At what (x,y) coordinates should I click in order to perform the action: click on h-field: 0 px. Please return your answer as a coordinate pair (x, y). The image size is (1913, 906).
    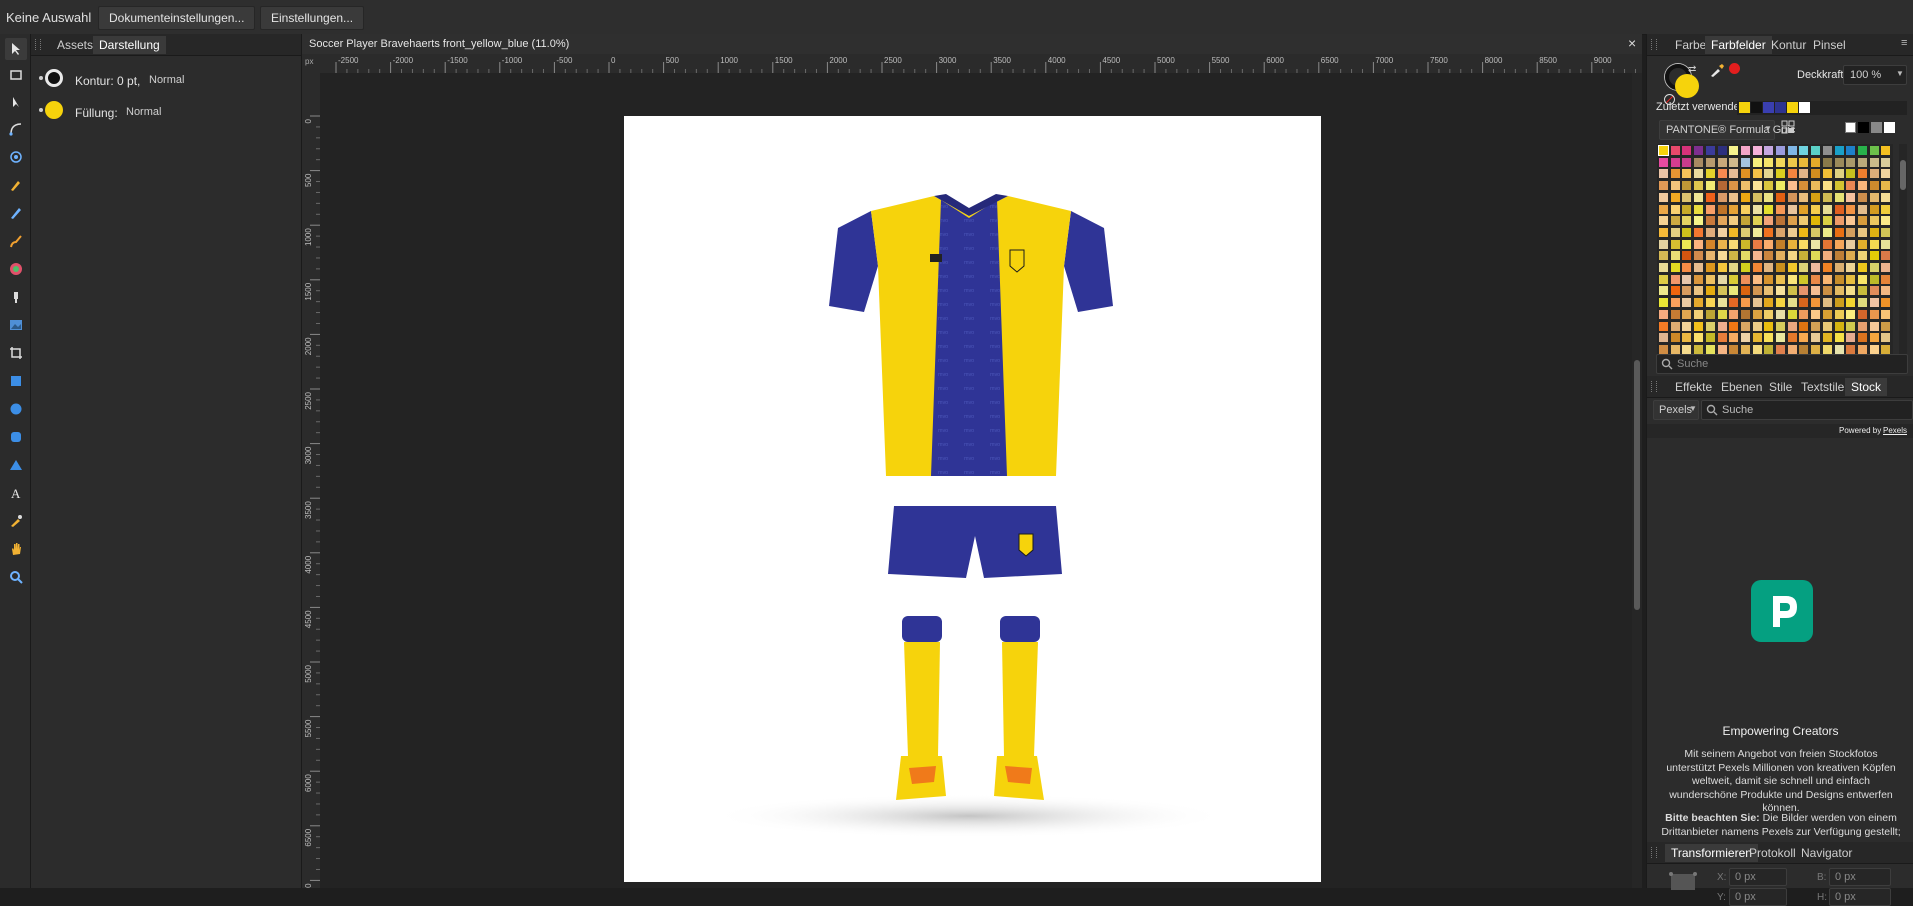
    Looking at the image, I should click on (1860, 897).